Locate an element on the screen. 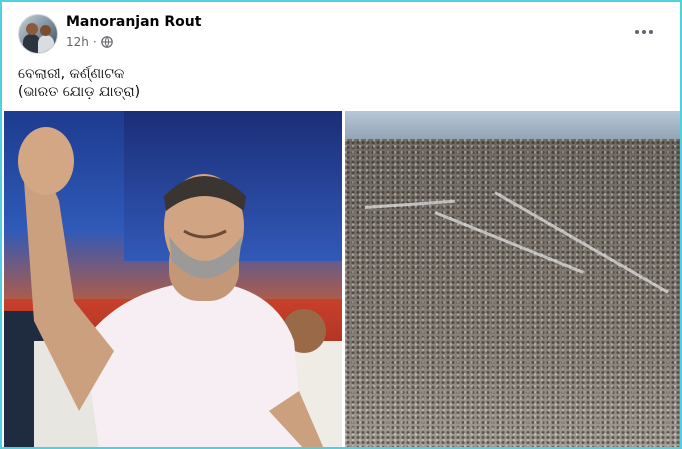  caption-line-1: ବେଲାରୀ, କର୍ଣ୍ଣାଟକ is located at coordinates (71, 74).